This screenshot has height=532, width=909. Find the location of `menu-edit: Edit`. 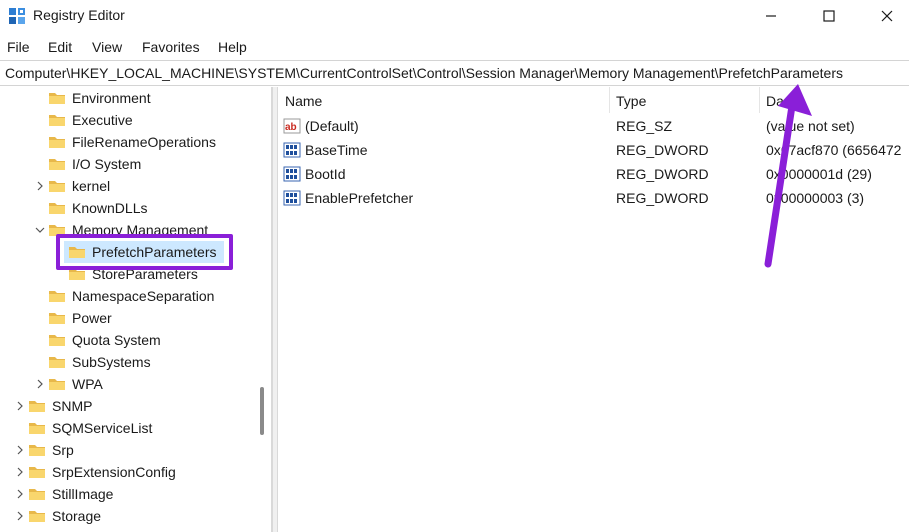

menu-edit: Edit is located at coordinates (60, 47).